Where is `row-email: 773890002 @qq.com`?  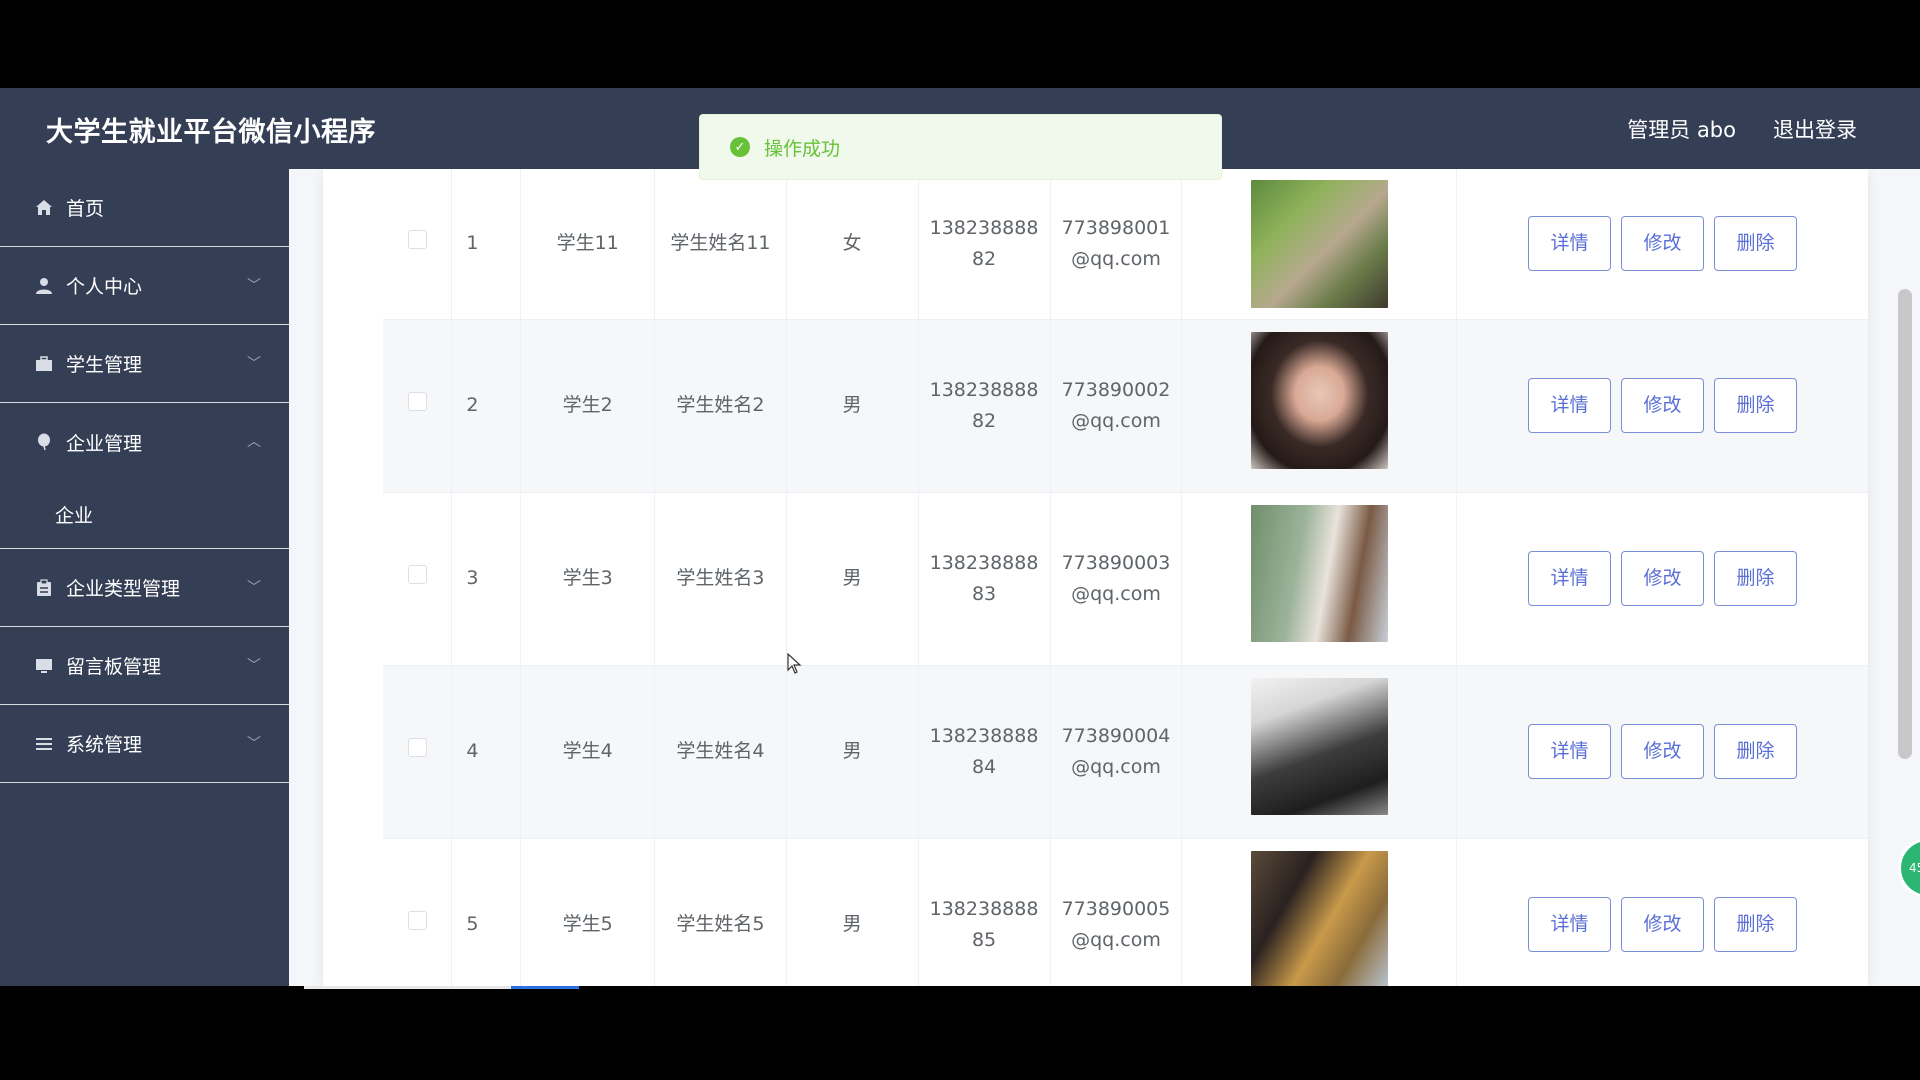 row-email: 773890002 @qq.com is located at coordinates (1116, 406).